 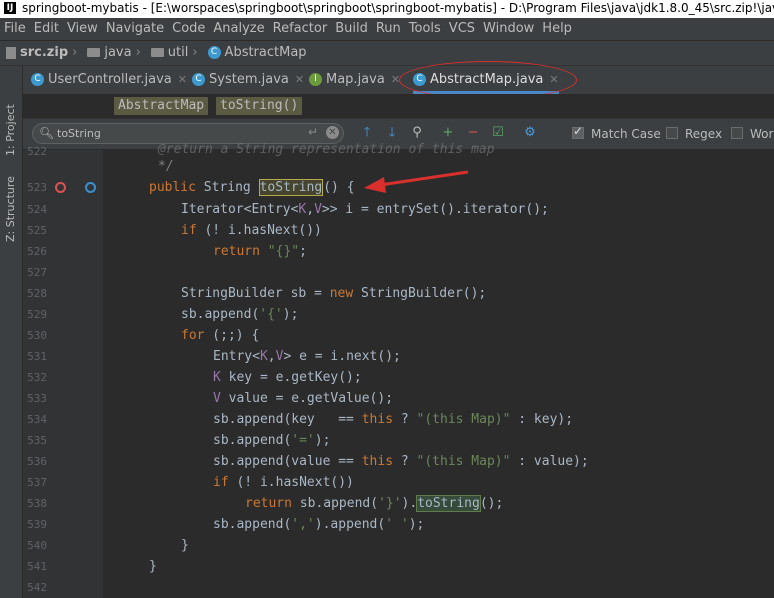 I want to click on code-line: K key = e.getKey();, so click(x=287, y=377).